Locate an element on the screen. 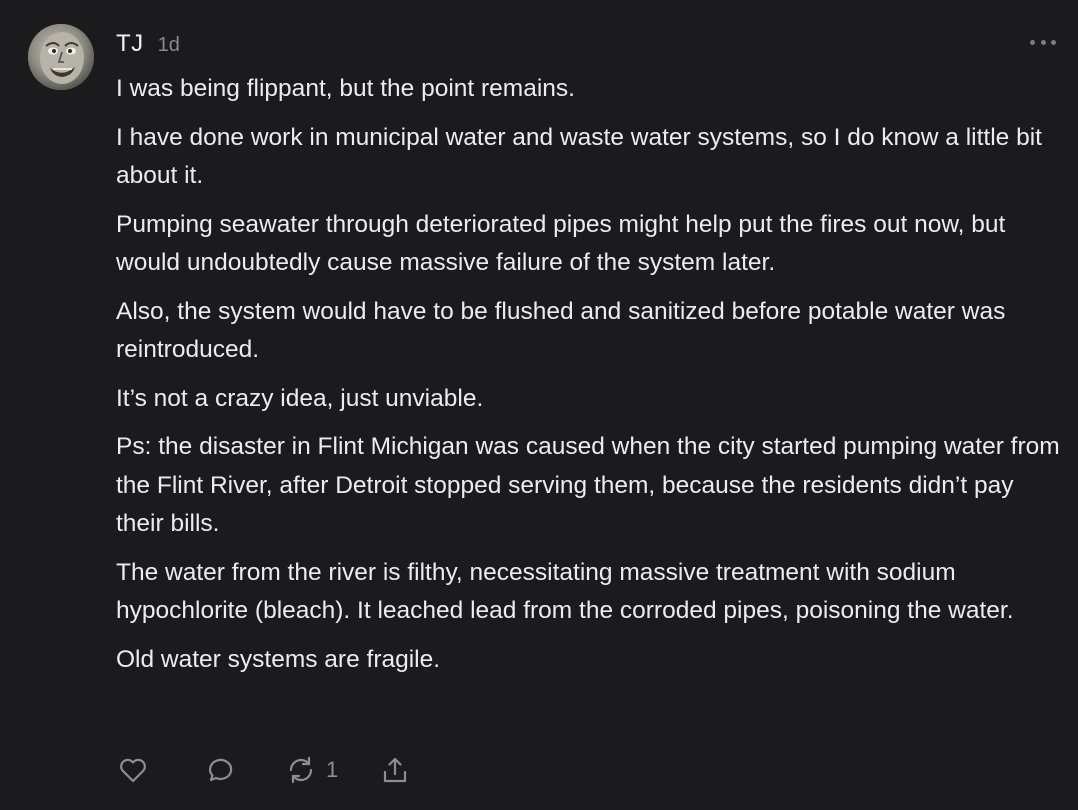  avatar is located at coordinates (61, 57).